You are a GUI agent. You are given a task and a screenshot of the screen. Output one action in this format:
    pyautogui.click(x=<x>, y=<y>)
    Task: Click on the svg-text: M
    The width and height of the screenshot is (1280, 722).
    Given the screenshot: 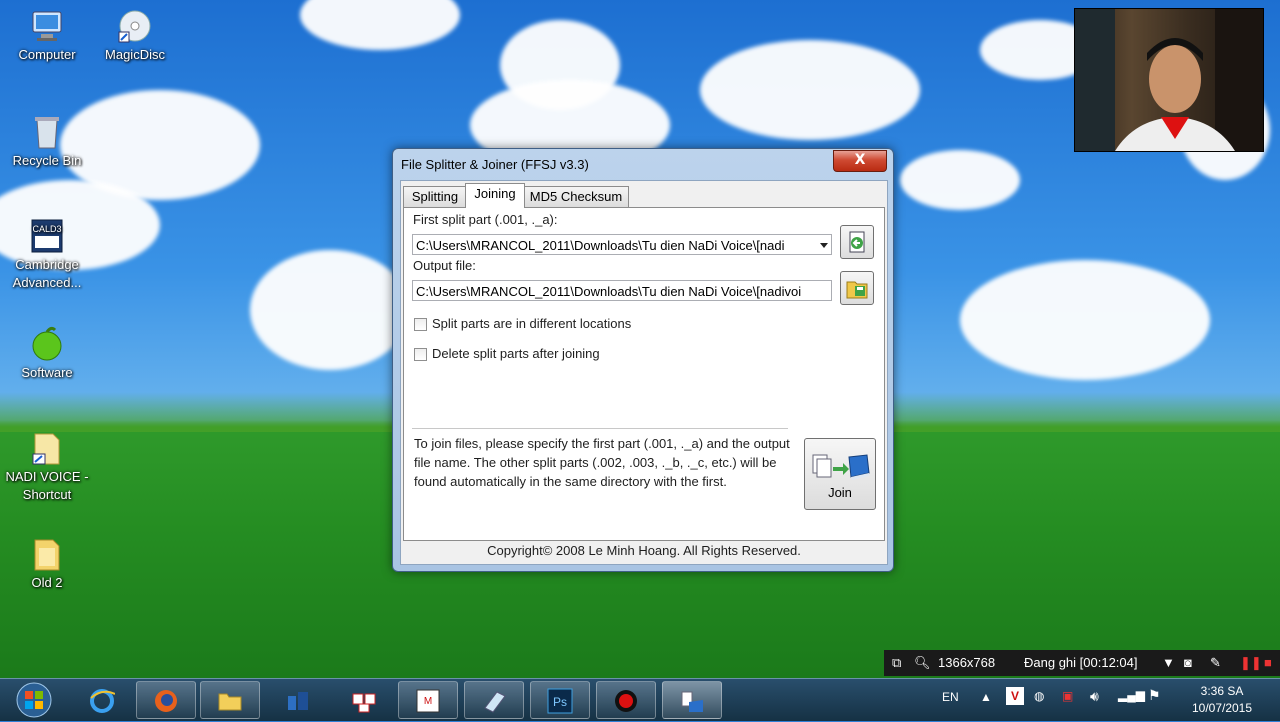 What is the action you would take?
    pyautogui.click(x=428, y=701)
    